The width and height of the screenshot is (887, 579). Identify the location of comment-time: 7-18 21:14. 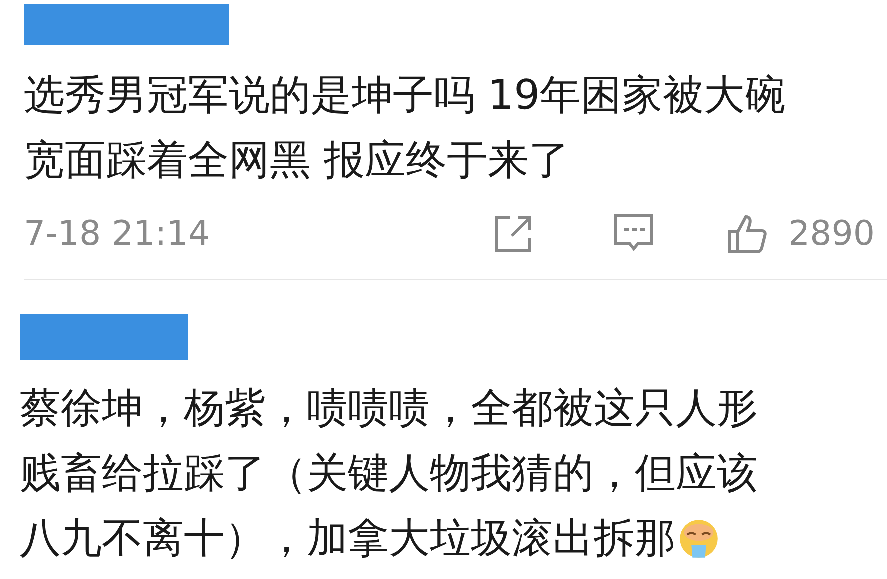
(117, 234).